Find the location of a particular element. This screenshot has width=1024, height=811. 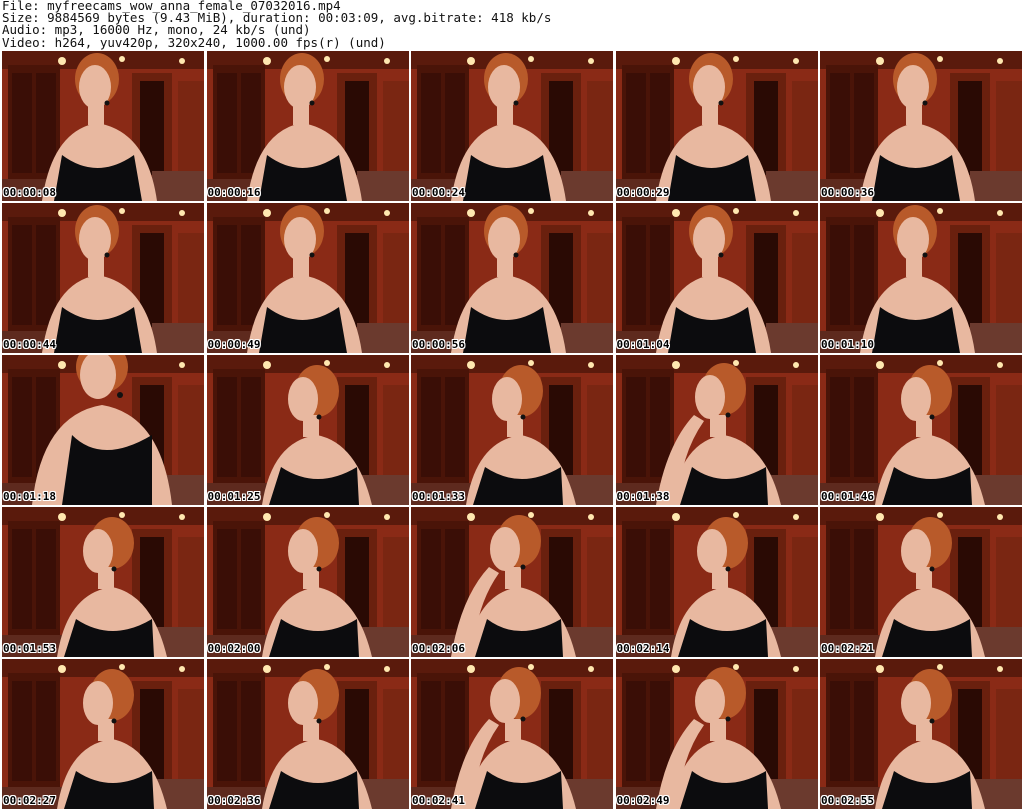

thumbnail-frame: 00:01:33 is located at coordinates (512, 430).